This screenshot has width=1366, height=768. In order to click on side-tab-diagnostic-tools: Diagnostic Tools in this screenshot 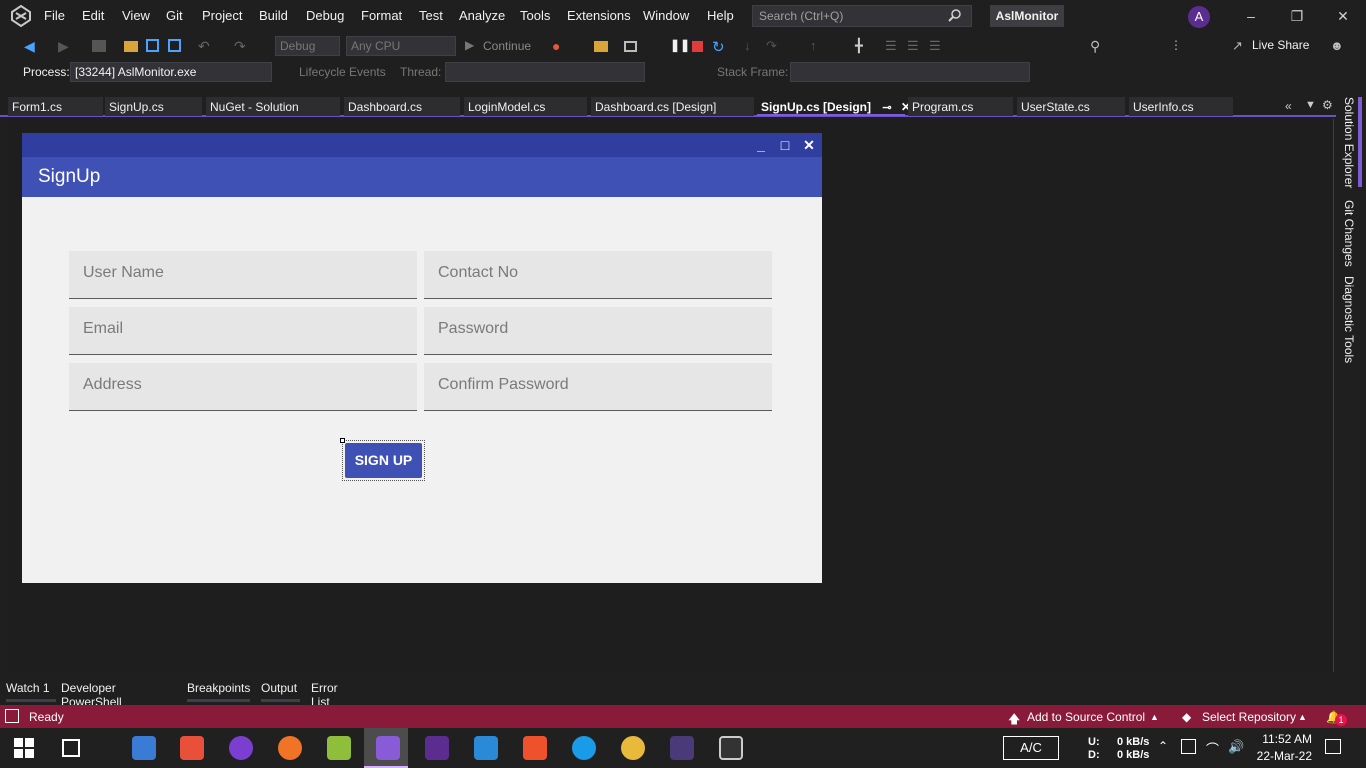, I will do `click(1349, 319)`.